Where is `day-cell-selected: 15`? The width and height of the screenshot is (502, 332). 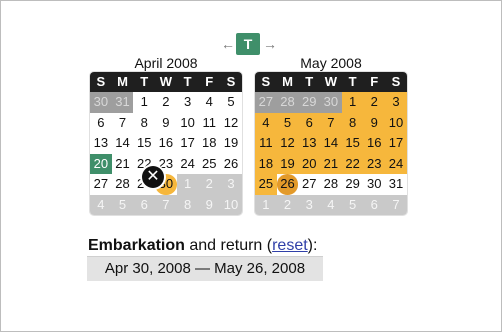 day-cell-selected: 15 is located at coordinates (352, 143).